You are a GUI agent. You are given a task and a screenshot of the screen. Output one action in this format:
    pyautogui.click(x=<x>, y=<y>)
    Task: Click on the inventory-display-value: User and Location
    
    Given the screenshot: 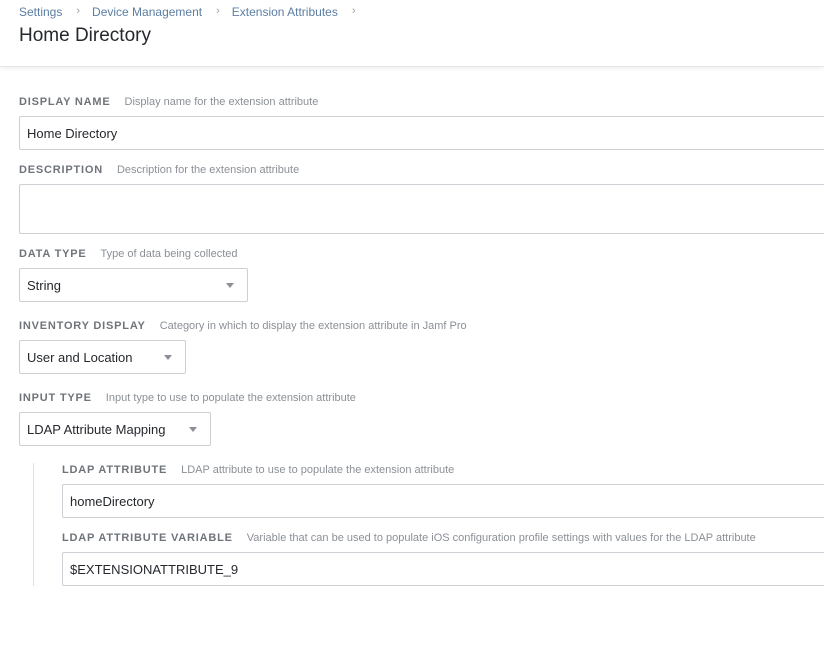 What is the action you would take?
    pyautogui.click(x=80, y=357)
    